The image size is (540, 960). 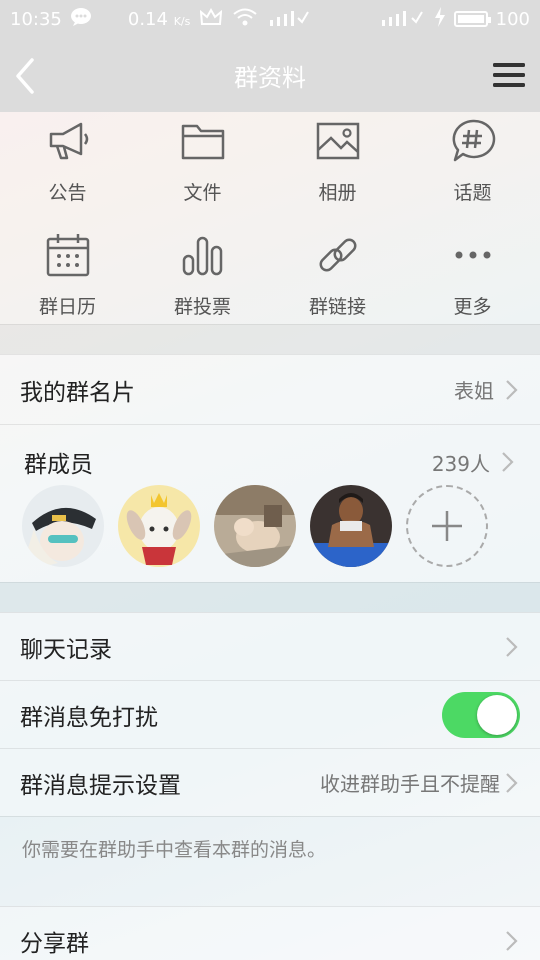 What do you see at coordinates (211, 19) in the screenshot?
I see `crown-icon` at bounding box center [211, 19].